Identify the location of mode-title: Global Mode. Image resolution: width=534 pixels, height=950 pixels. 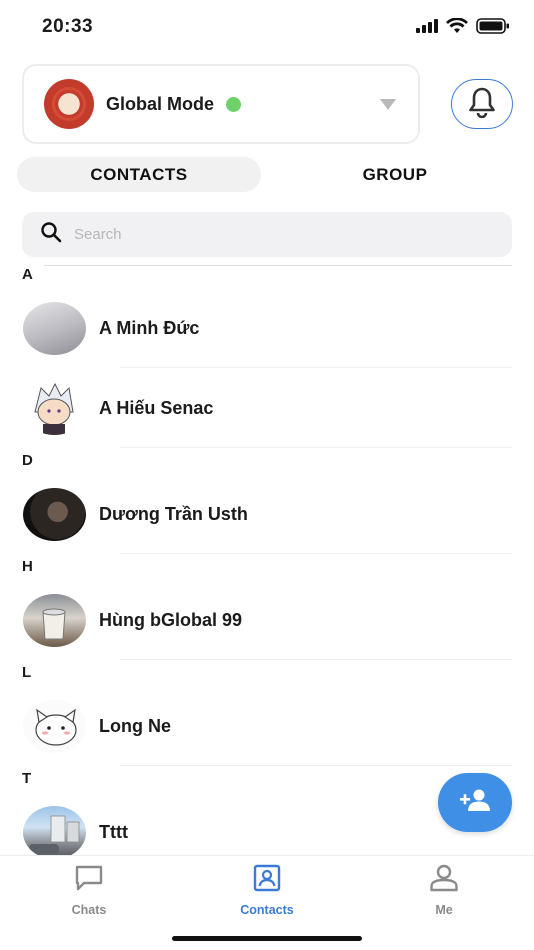
(160, 103).